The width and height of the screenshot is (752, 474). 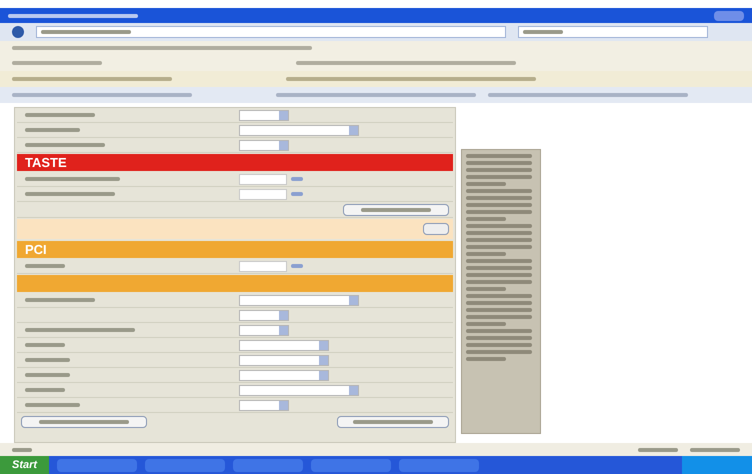 What do you see at coordinates (46, 162) in the screenshot?
I see `section-title: TASTE` at bounding box center [46, 162].